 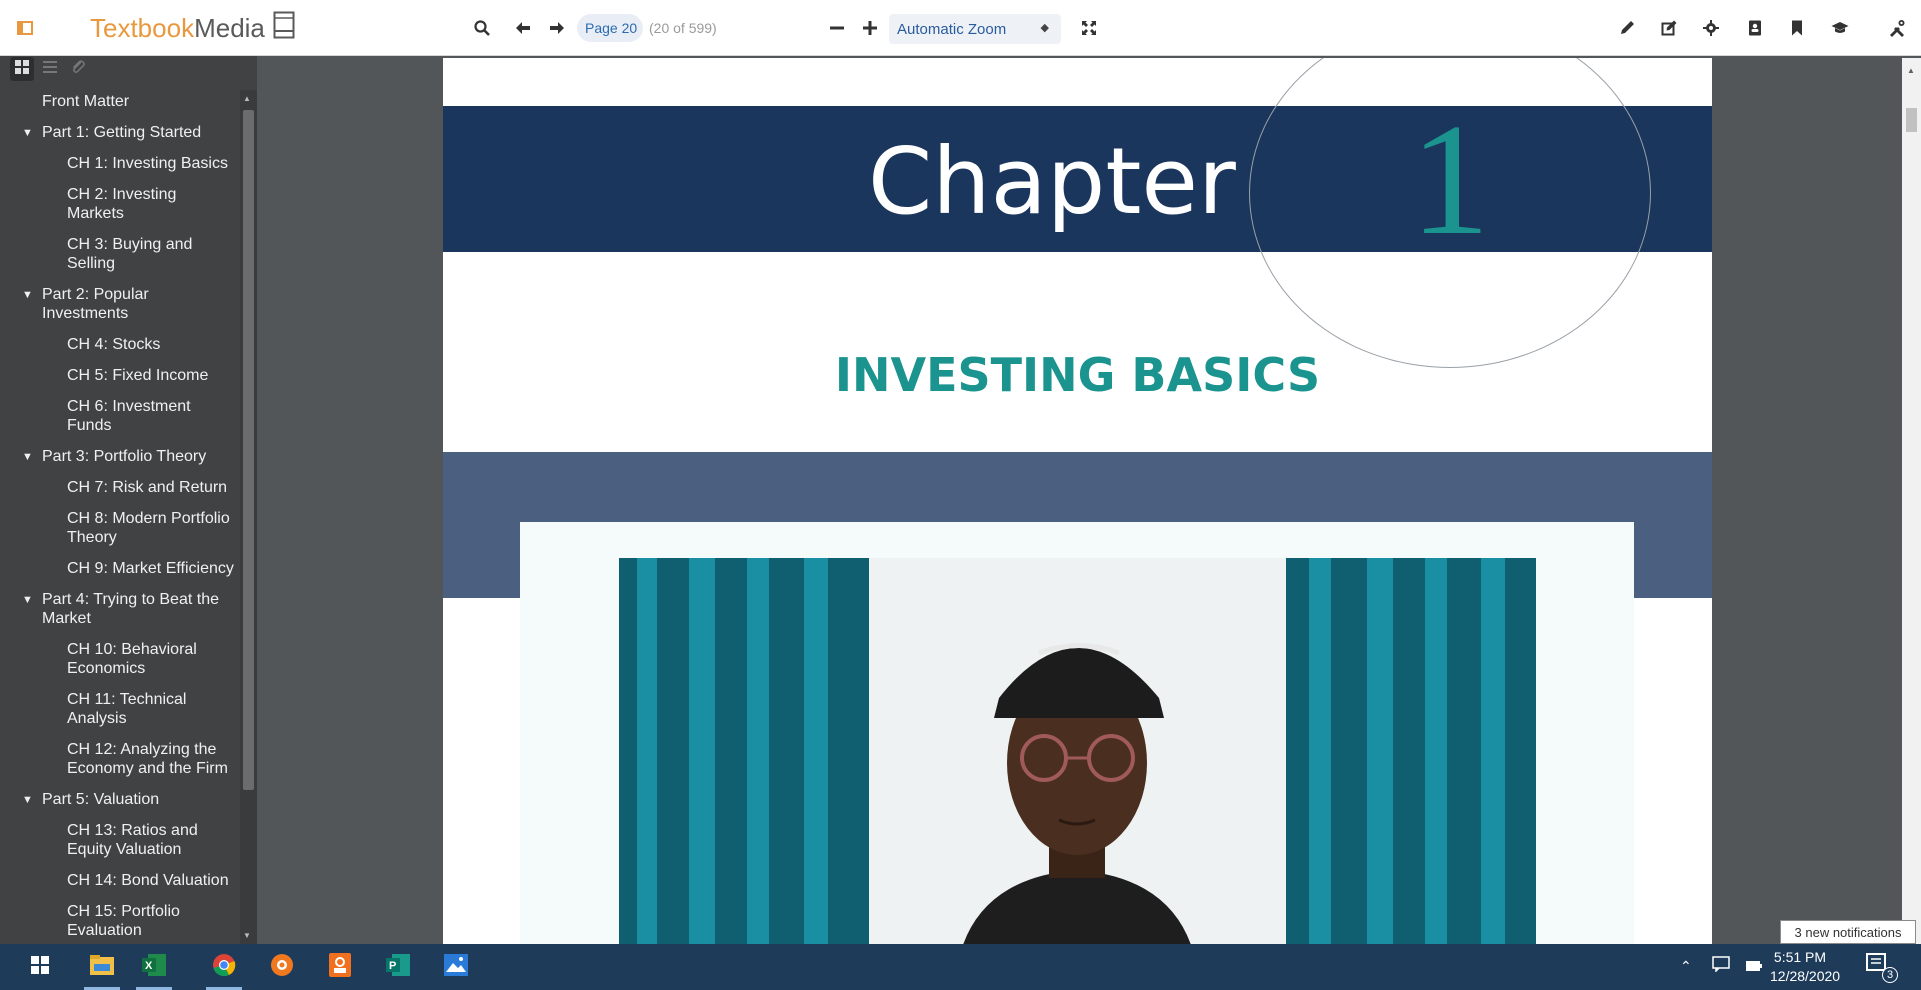 I want to click on taskbar-publisher: P, so click(x=398, y=967).